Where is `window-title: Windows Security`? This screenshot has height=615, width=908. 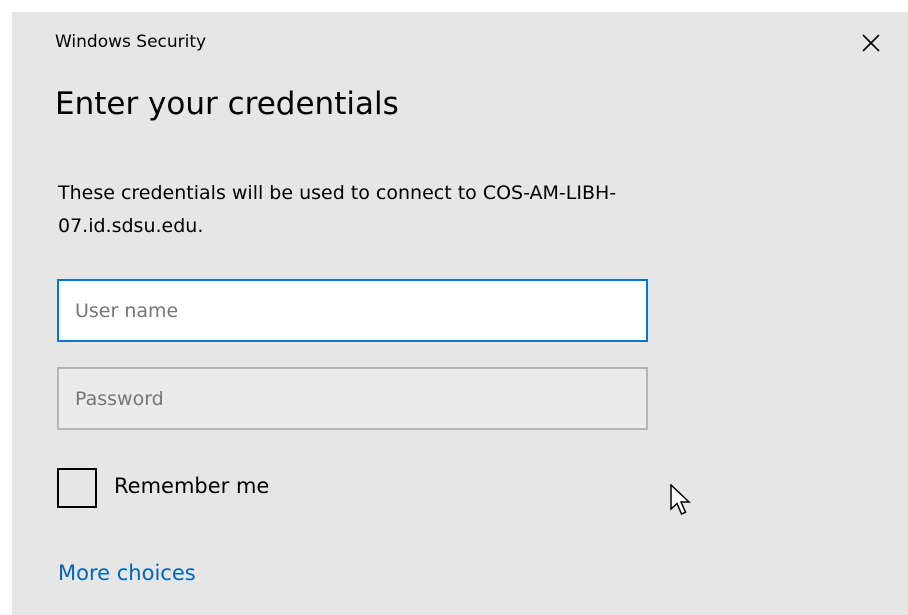 window-title: Windows Security is located at coordinates (131, 42).